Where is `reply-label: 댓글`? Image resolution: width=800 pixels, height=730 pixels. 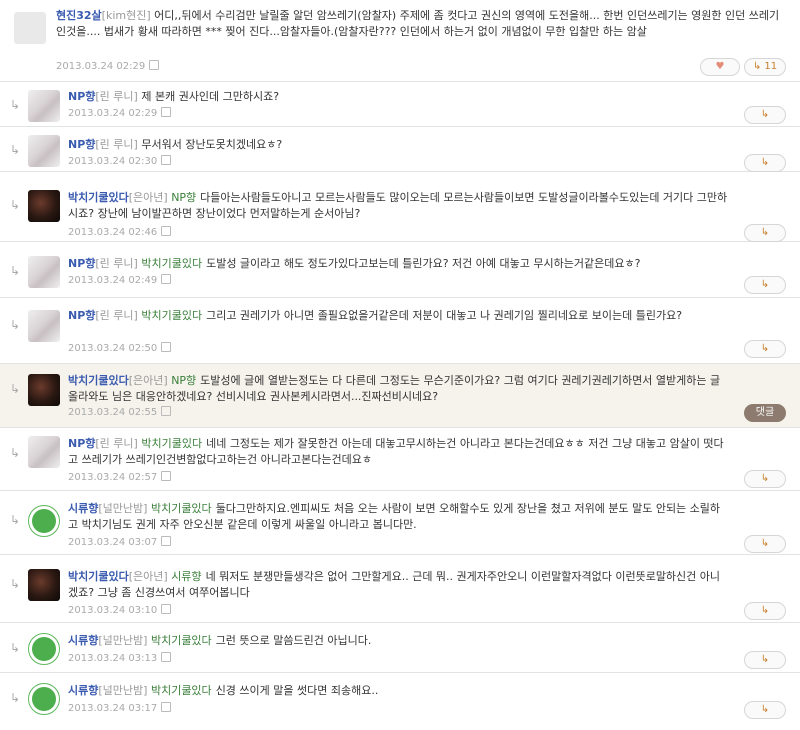
reply-label: 댓글 is located at coordinates (765, 412).